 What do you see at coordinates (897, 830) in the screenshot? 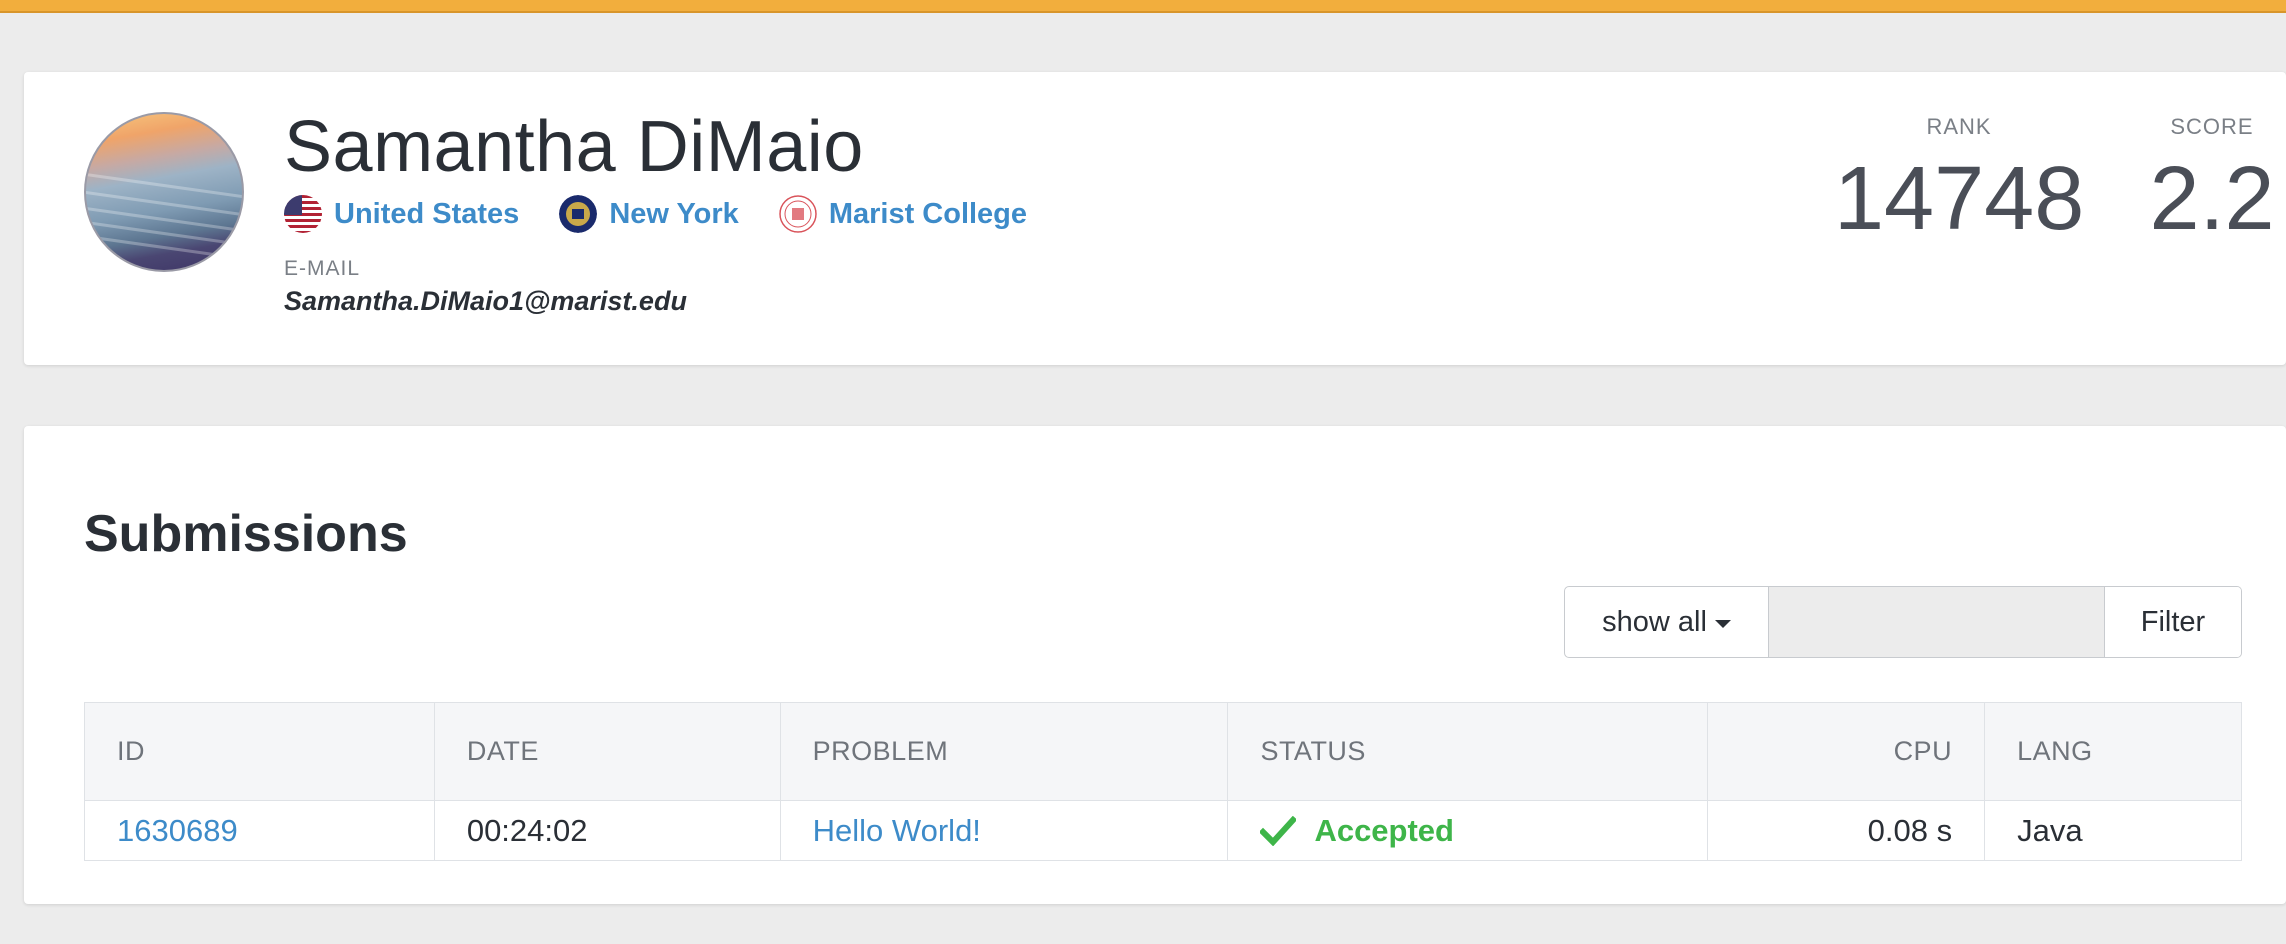
I see `problem-link: Hello World!` at bounding box center [897, 830].